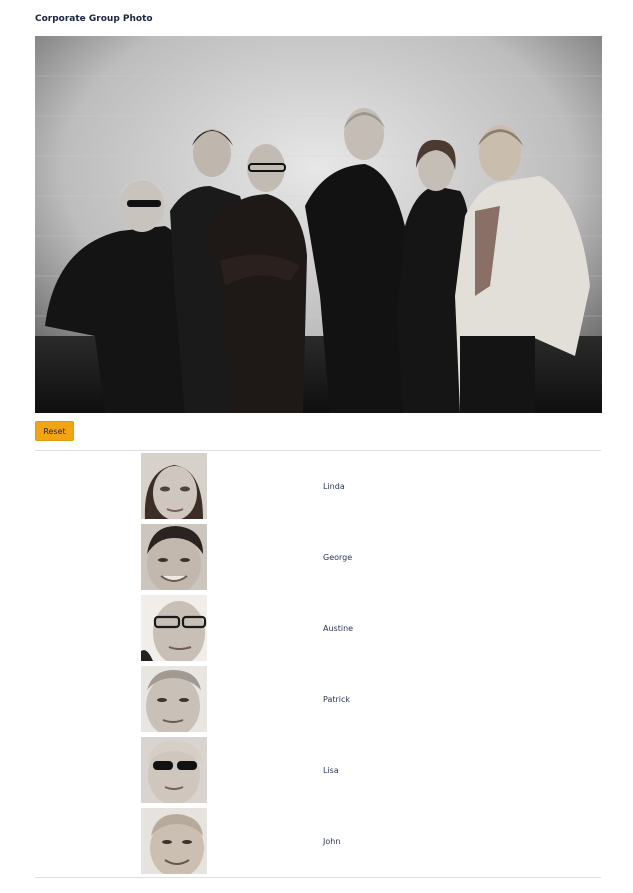  Describe the element at coordinates (318, 486) in the screenshot. I see `list-item: Linda` at that location.